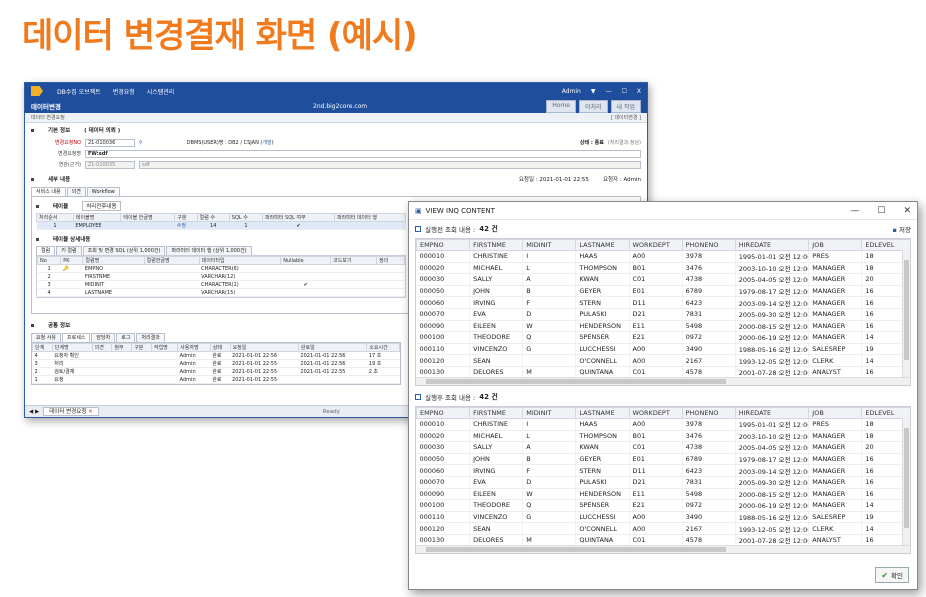 Image resolution: width=926 pixels, height=597 pixels. What do you see at coordinates (593, 106) in the screenshot?
I see `pending-button: 이처리` at bounding box center [593, 106].